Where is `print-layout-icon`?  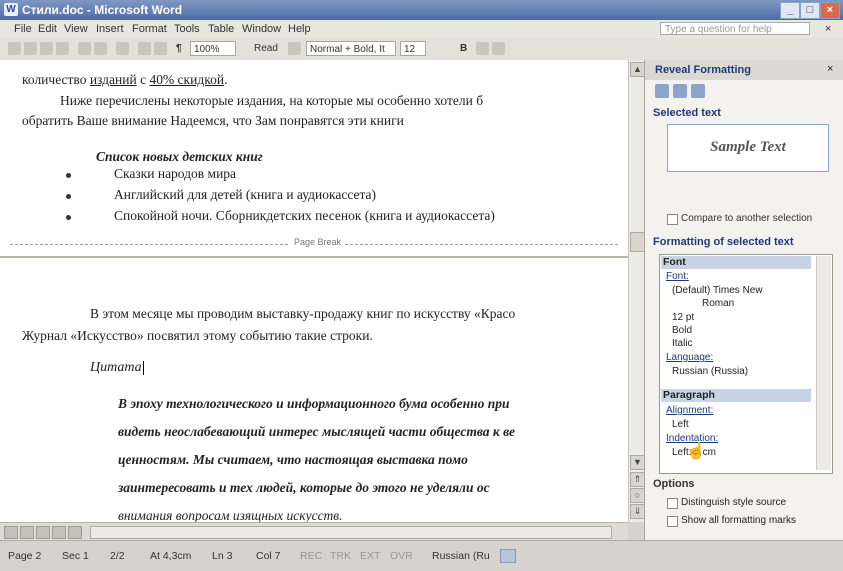 print-layout-icon is located at coordinates (43, 532).